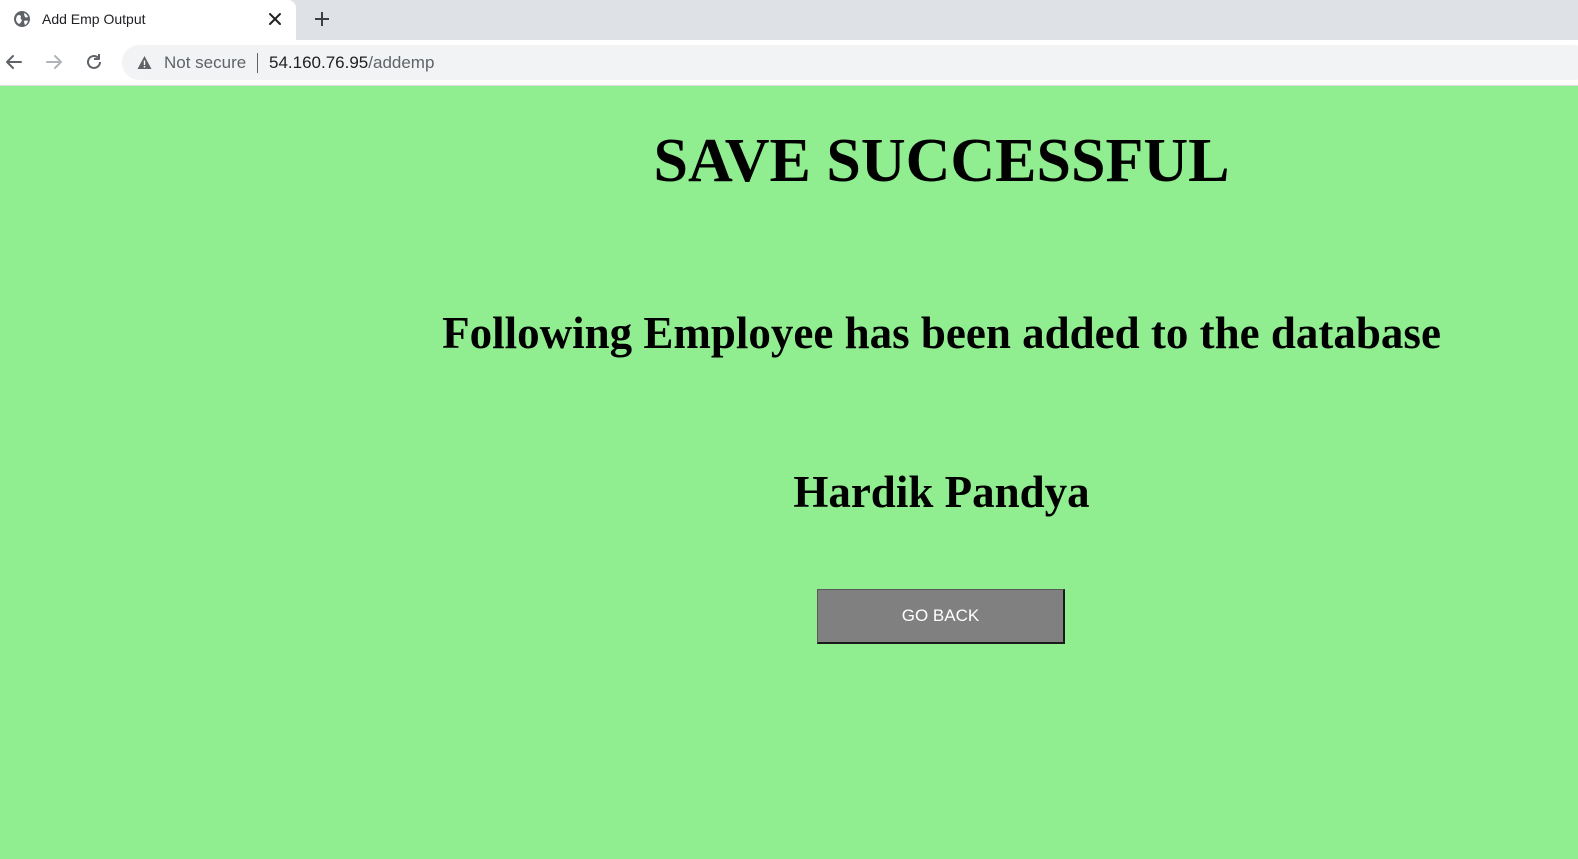  Describe the element at coordinates (144, 62) in the screenshot. I see `warning-triangle-icon` at that location.